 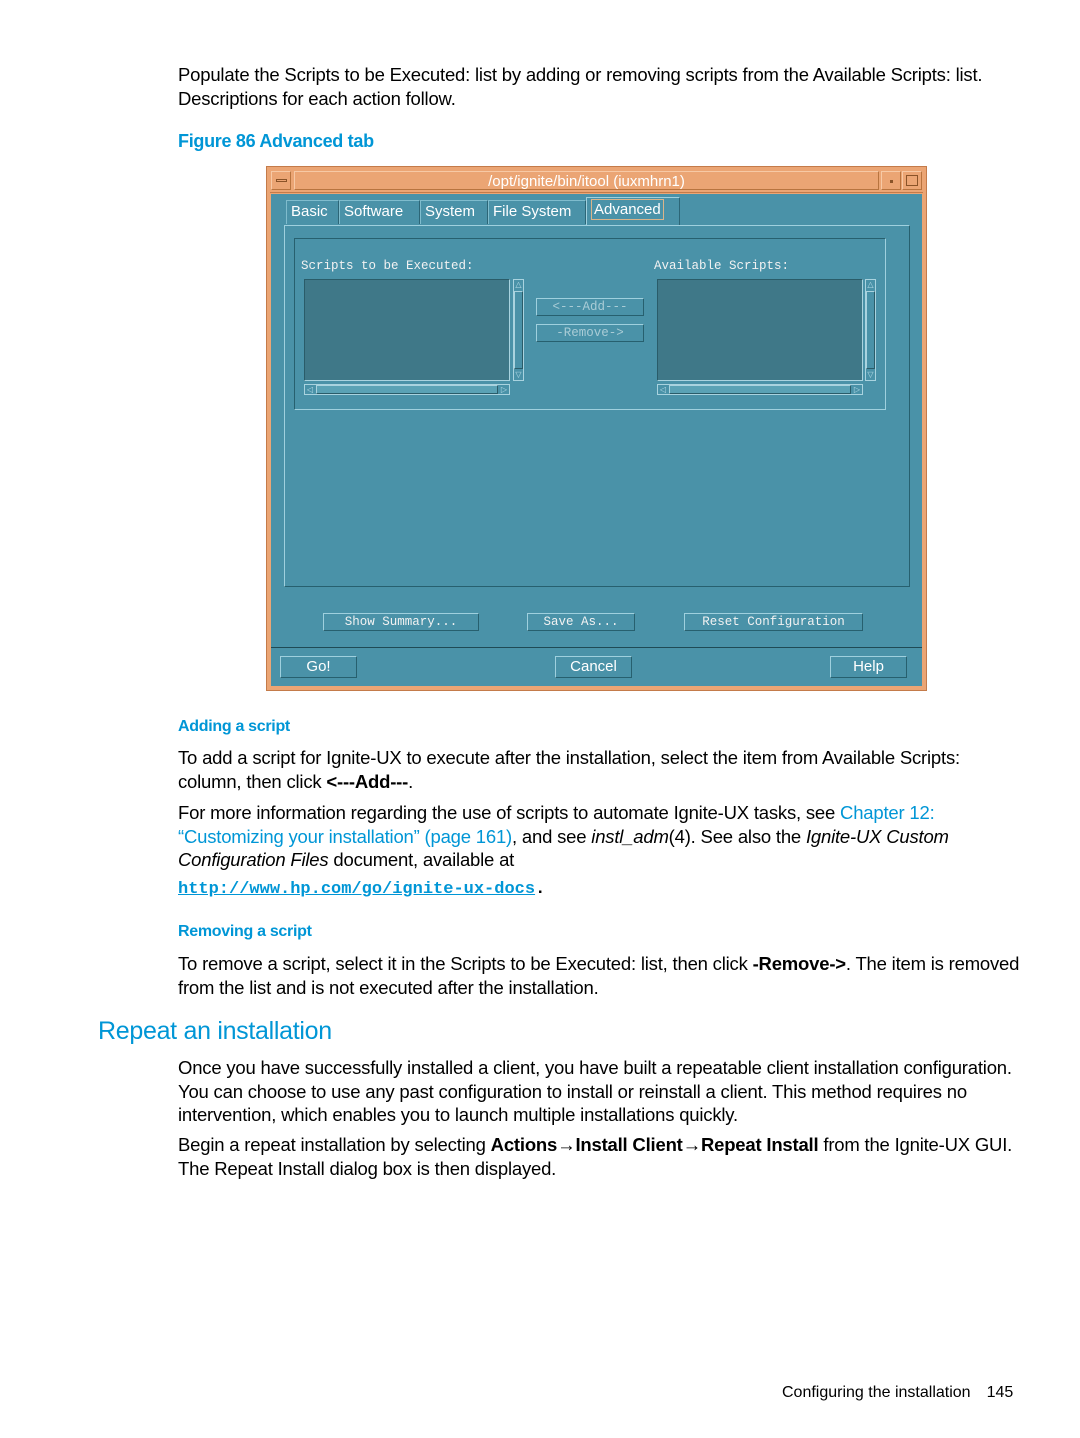 I want to click on scripts-to-execute-hscroll: ◁ ▷, so click(x=407, y=389).